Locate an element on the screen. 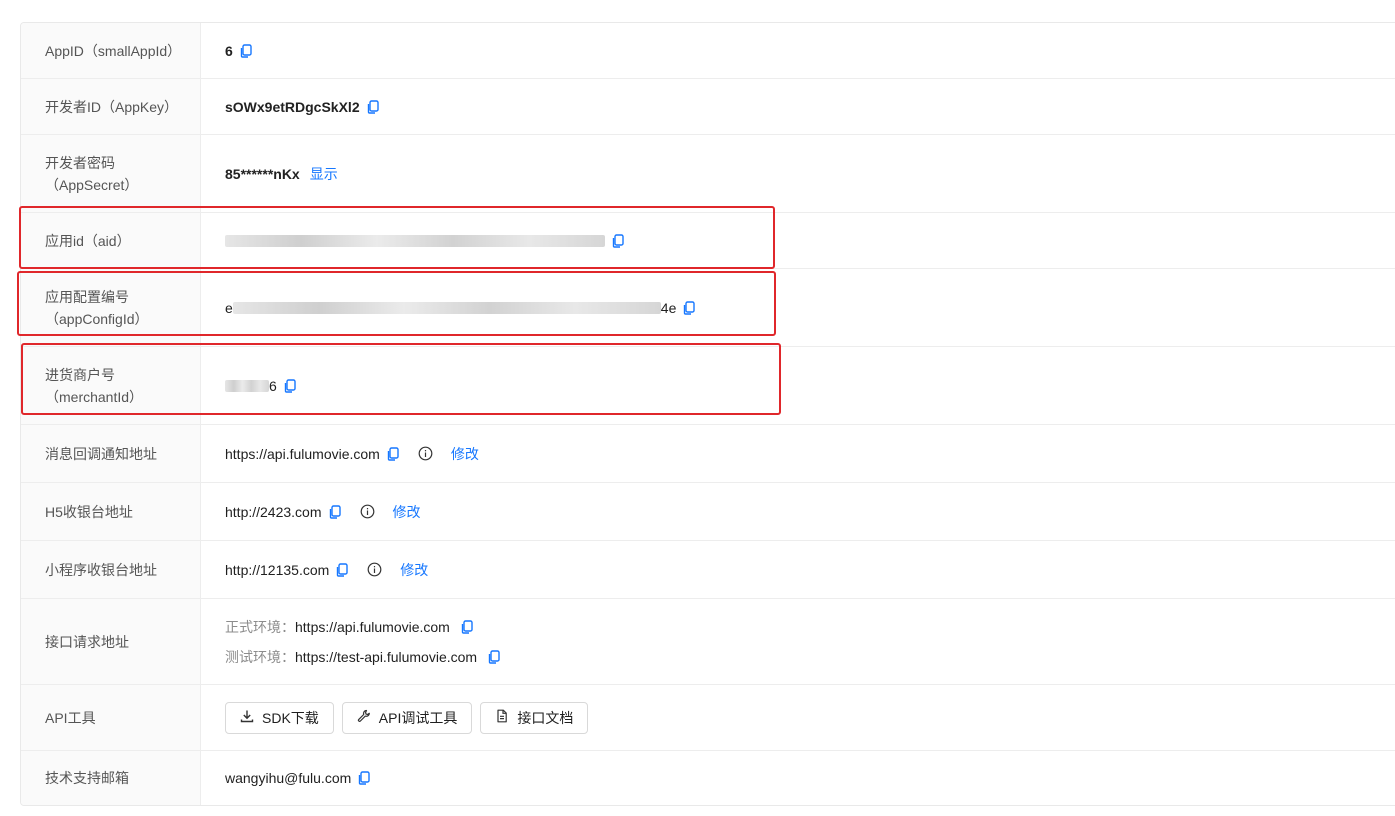 This screenshot has height=816, width=1395. secret-label-line1: 开发者密码 is located at coordinates (80, 162).